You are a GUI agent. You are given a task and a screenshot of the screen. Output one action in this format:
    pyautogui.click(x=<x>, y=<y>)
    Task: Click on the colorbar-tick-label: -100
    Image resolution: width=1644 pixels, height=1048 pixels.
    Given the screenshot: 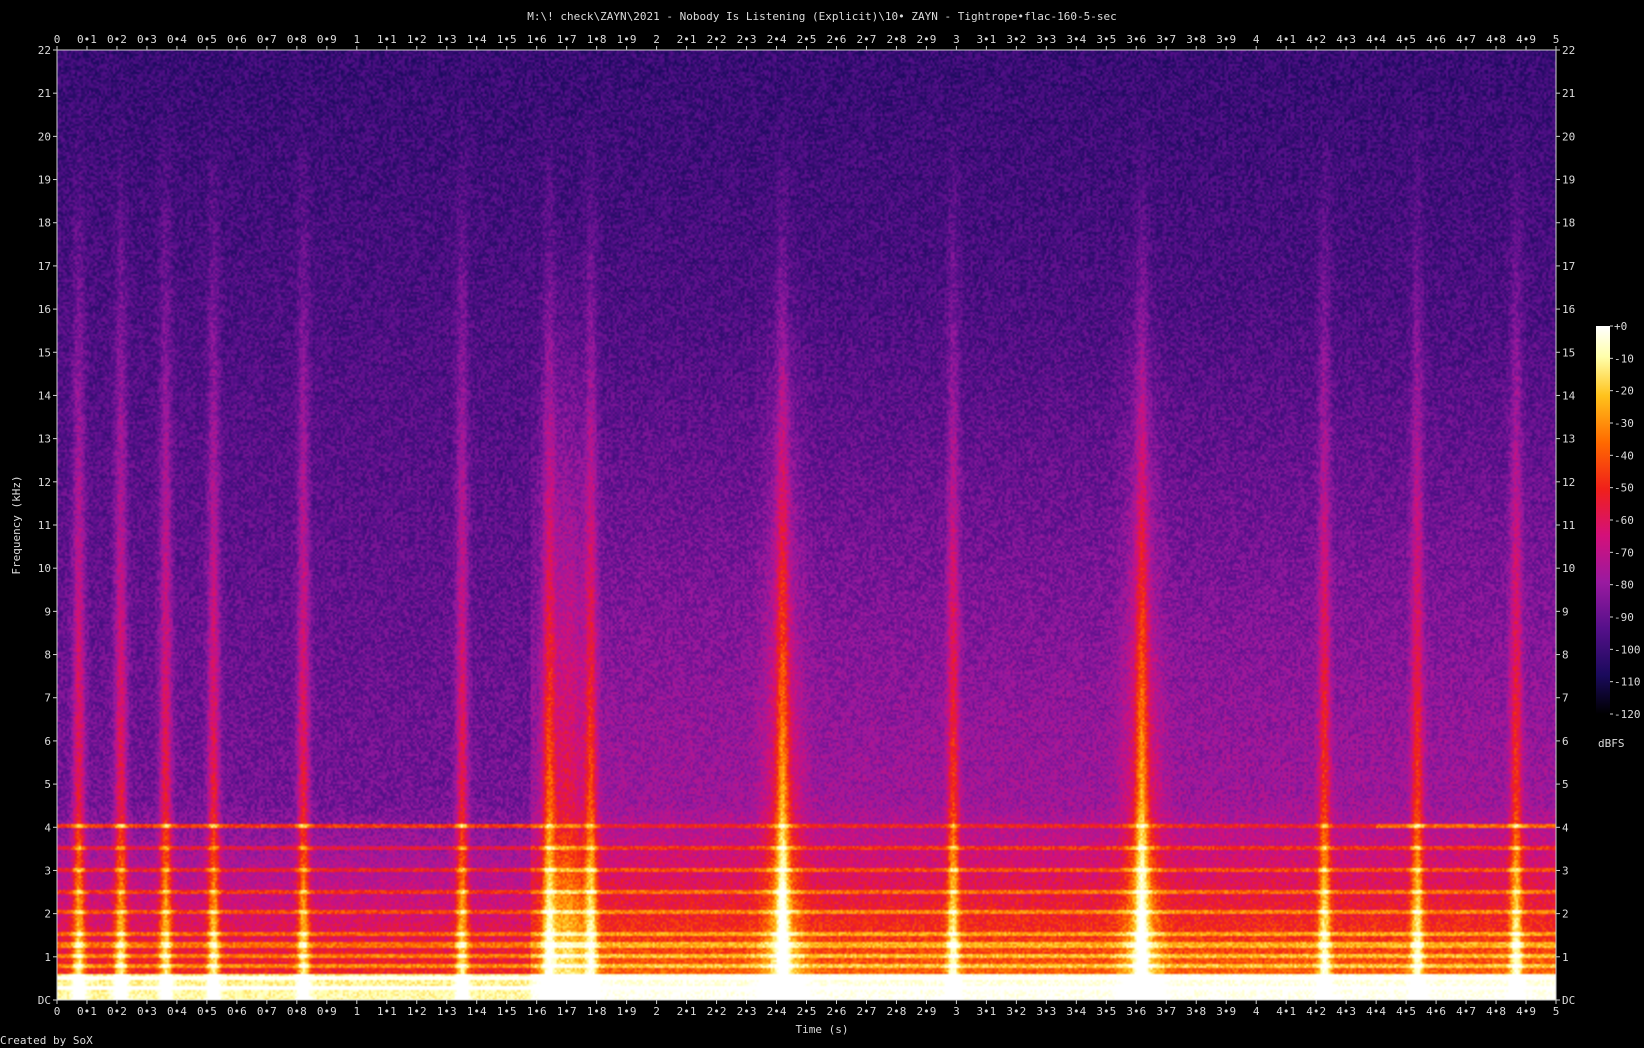 What is the action you would take?
    pyautogui.click(x=1627, y=649)
    